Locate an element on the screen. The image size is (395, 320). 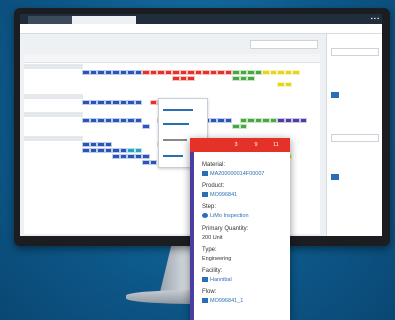
browser-tab-active is located at coordinates (104, 20).